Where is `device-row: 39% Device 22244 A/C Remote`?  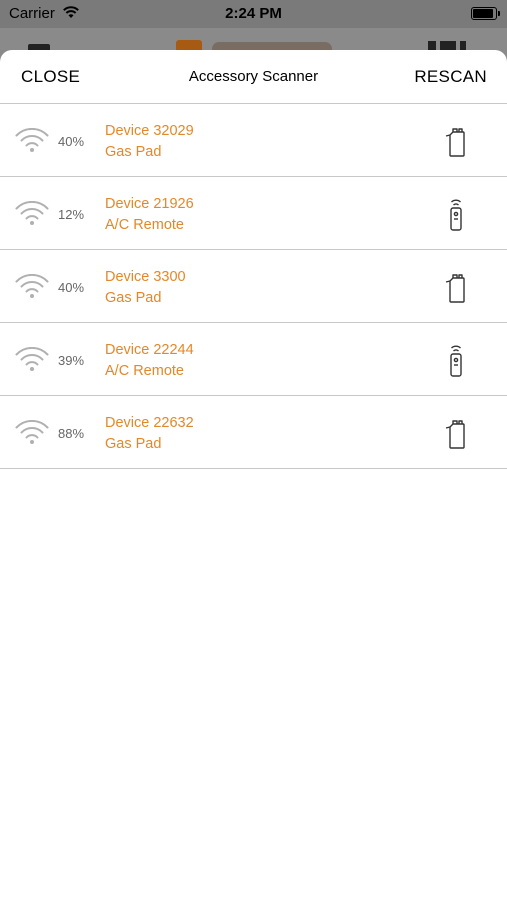 device-row: 39% Device 22244 A/C Remote is located at coordinates (253, 359).